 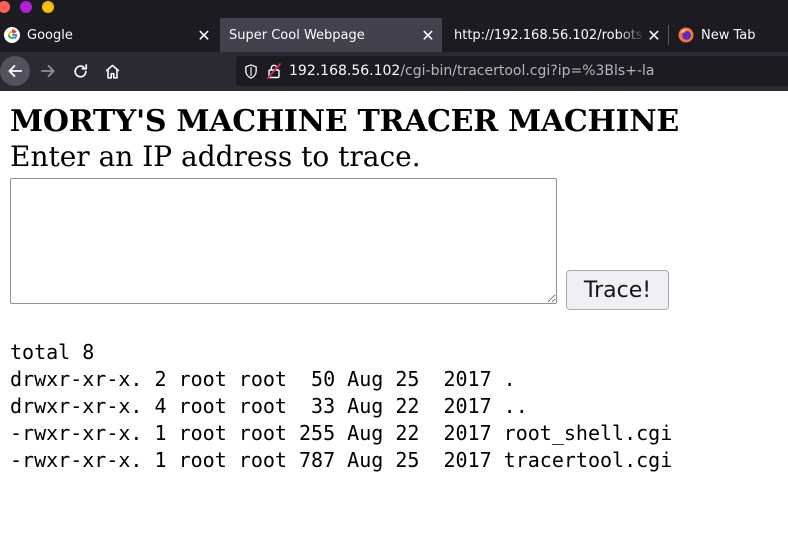 What do you see at coordinates (215, 156) in the screenshot?
I see `ip-prompt-text: Enter an IP address to trace.` at bounding box center [215, 156].